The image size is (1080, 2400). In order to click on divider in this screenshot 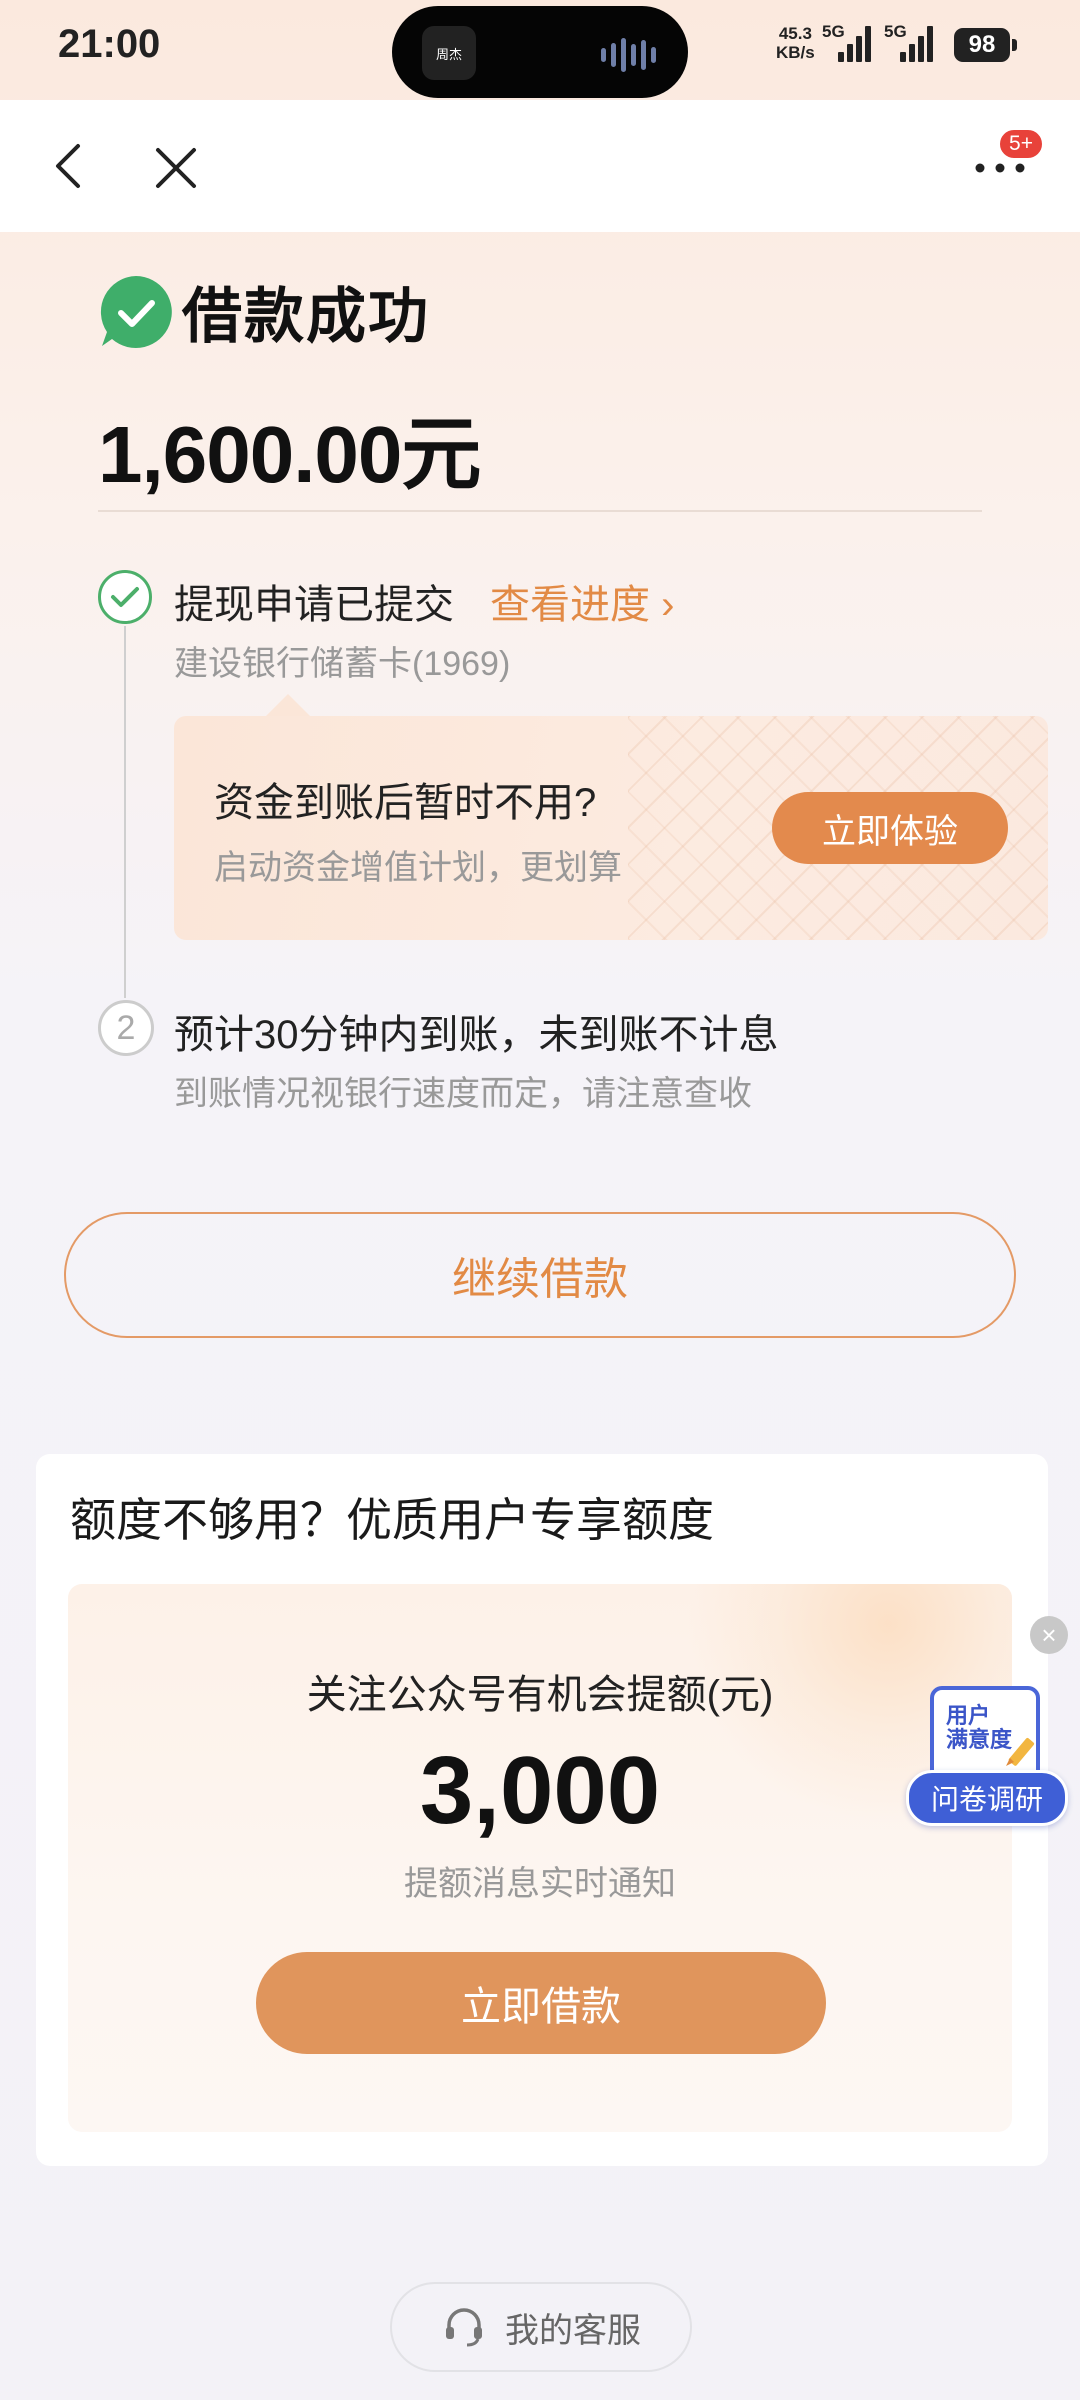, I will do `click(540, 511)`.